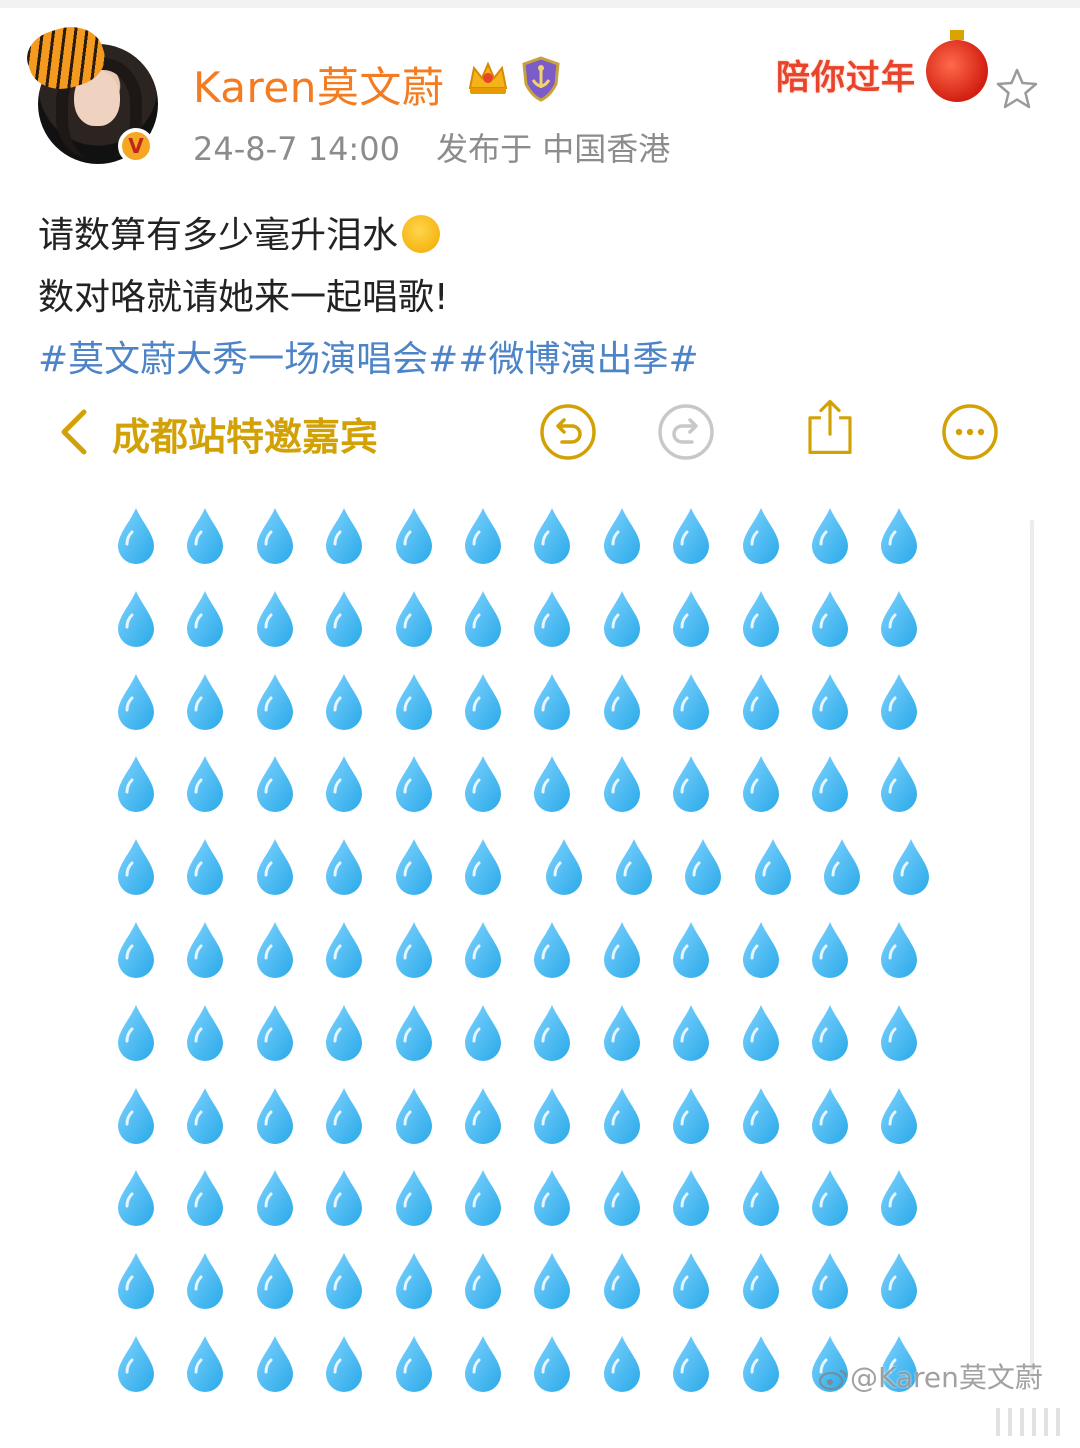 The height and width of the screenshot is (1448, 1080). Describe the element at coordinates (946, 1377) in the screenshot. I see `watermark-text: @Karen莫文蔚` at that location.